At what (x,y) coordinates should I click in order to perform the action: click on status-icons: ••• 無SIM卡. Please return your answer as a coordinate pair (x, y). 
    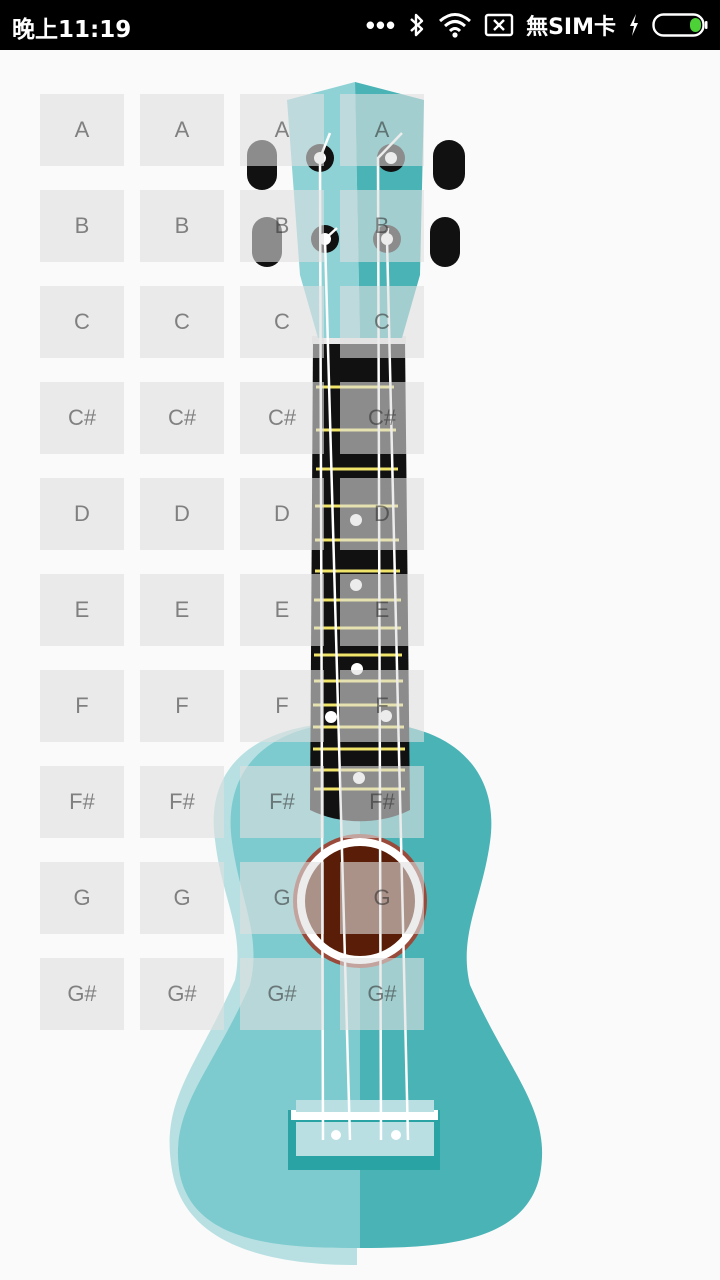
    Looking at the image, I should click on (537, 25).